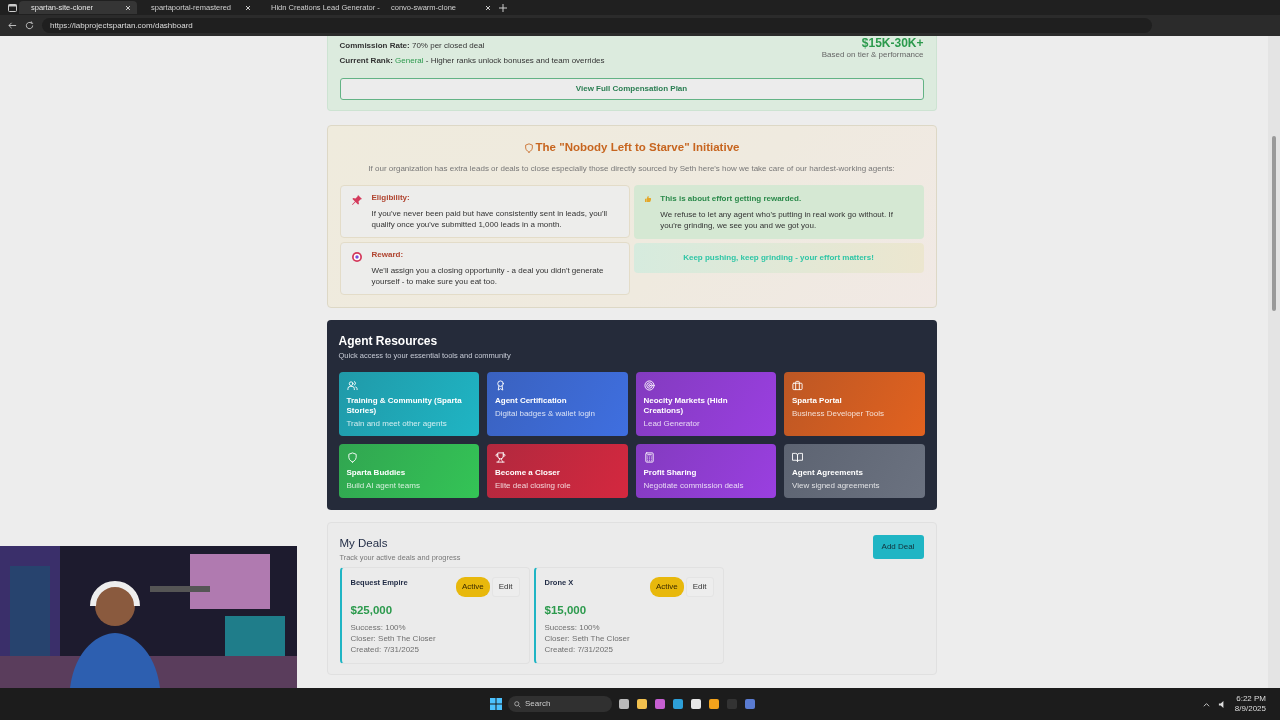 The image size is (1280, 720). Describe the element at coordinates (372, 610) in the screenshot. I see `deal-amount: $25,000` at that location.